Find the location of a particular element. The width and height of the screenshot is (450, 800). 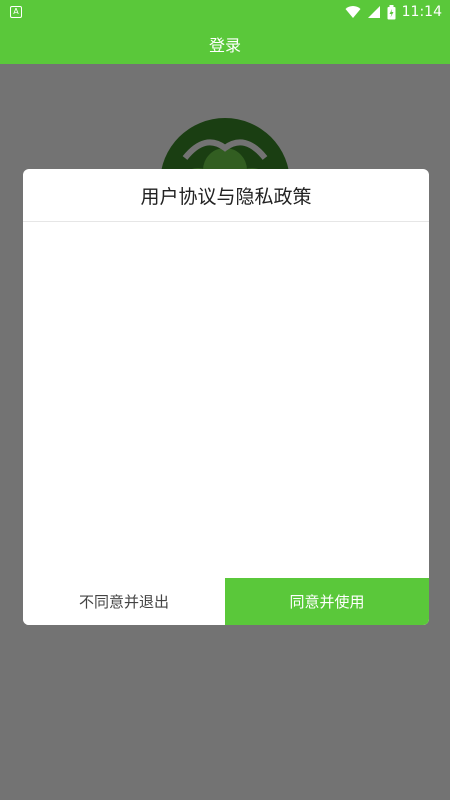

wifi-icon is located at coordinates (353, 12).